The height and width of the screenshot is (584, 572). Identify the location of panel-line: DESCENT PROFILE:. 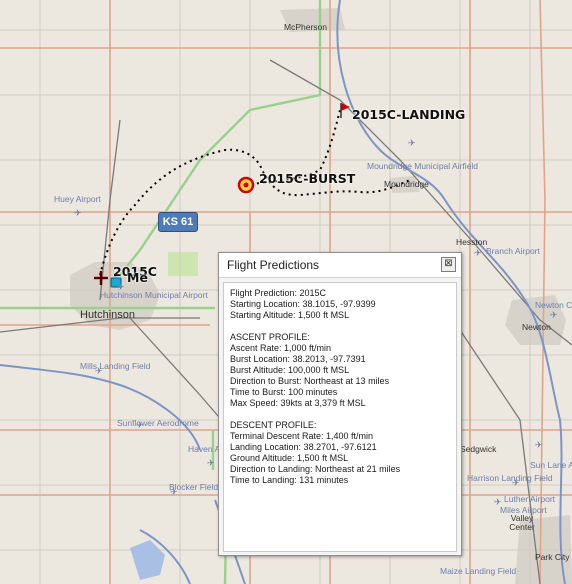
(273, 425).